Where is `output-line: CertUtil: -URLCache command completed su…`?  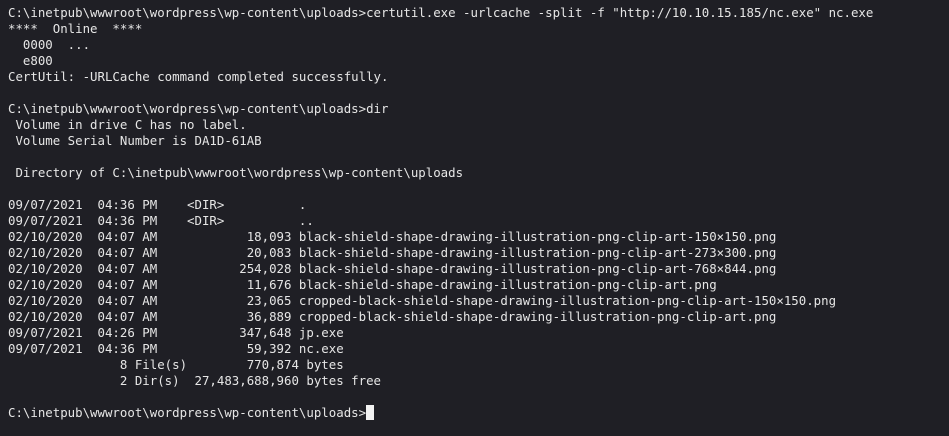 output-line: CertUtil: -URLCache command completed su… is located at coordinates (198, 76).